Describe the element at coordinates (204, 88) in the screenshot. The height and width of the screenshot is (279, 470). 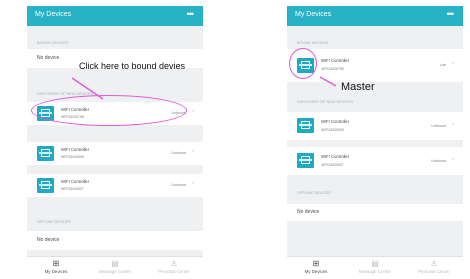
I see `annotation-arrows` at that location.